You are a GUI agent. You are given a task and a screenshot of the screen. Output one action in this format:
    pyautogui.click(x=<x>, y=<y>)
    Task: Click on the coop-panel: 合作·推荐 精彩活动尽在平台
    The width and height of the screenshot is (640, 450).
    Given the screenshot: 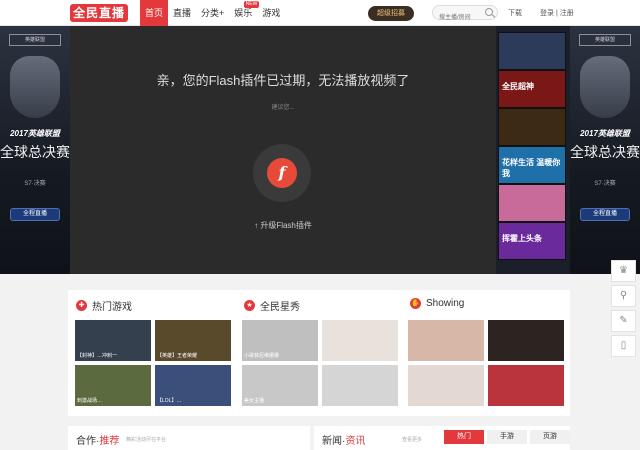 What is the action you would take?
    pyautogui.click(x=189, y=438)
    